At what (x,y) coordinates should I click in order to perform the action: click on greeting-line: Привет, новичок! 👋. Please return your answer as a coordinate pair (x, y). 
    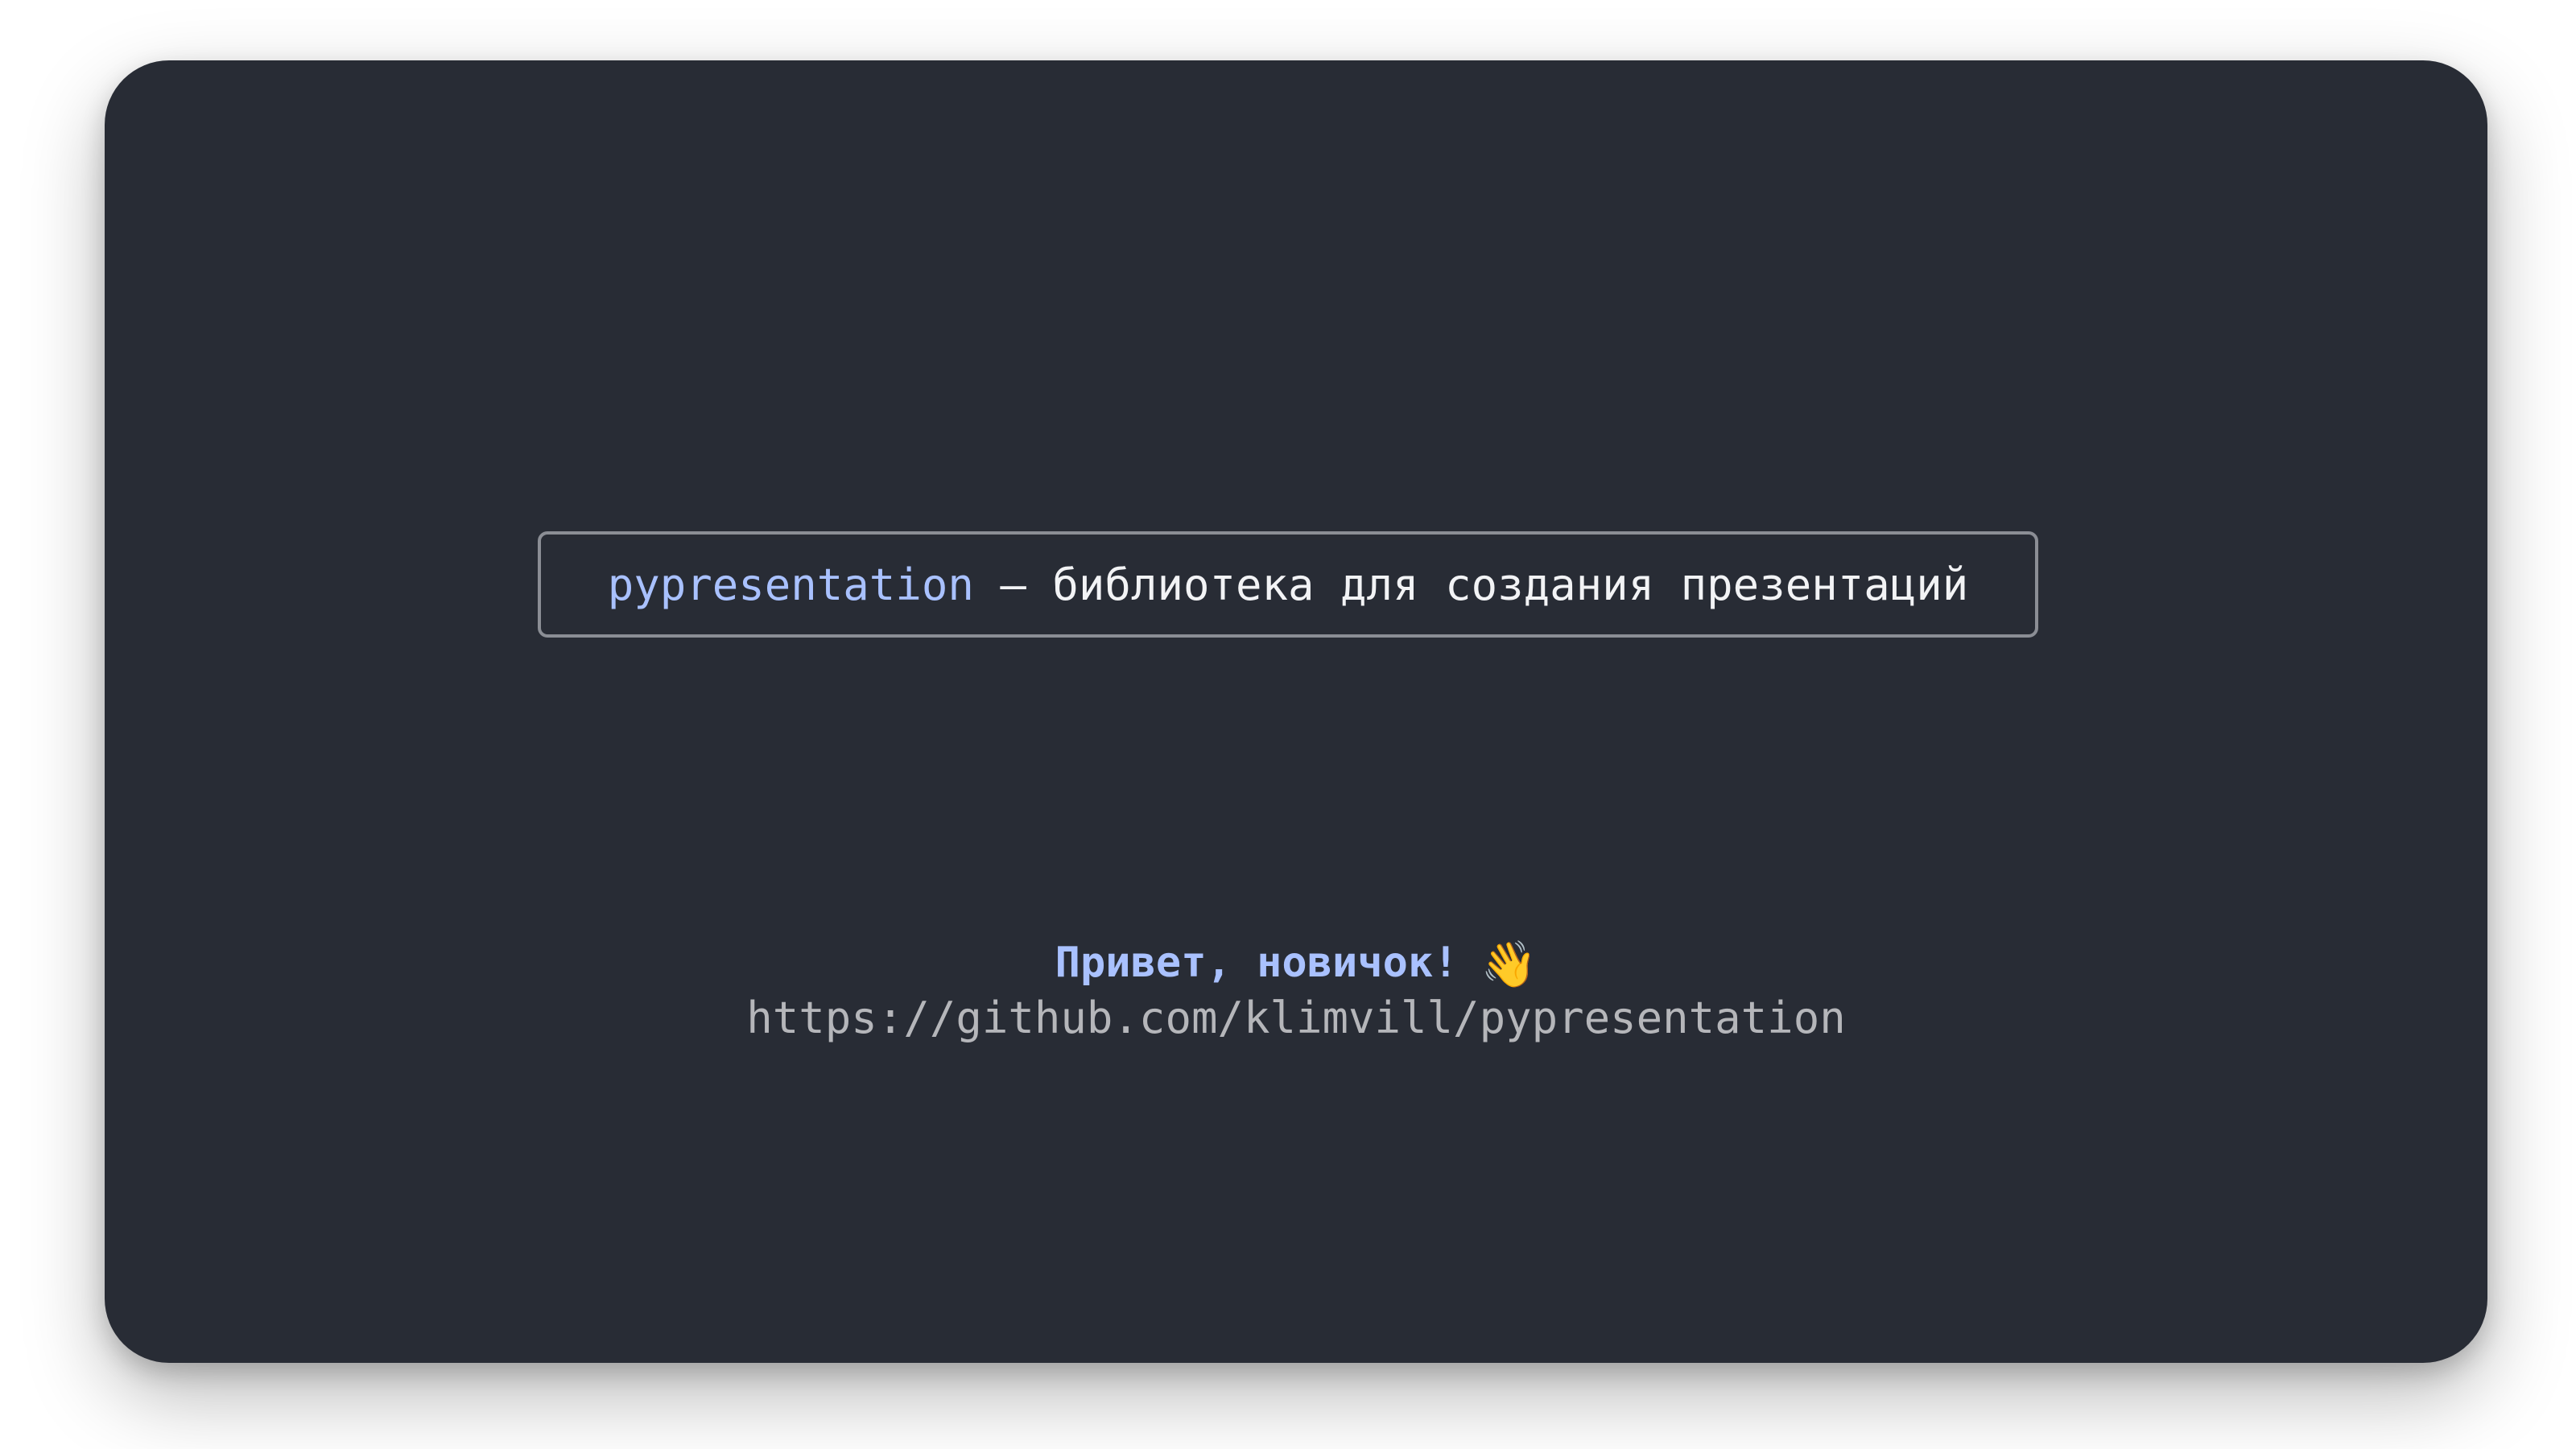
    Looking at the image, I should click on (1296, 964).